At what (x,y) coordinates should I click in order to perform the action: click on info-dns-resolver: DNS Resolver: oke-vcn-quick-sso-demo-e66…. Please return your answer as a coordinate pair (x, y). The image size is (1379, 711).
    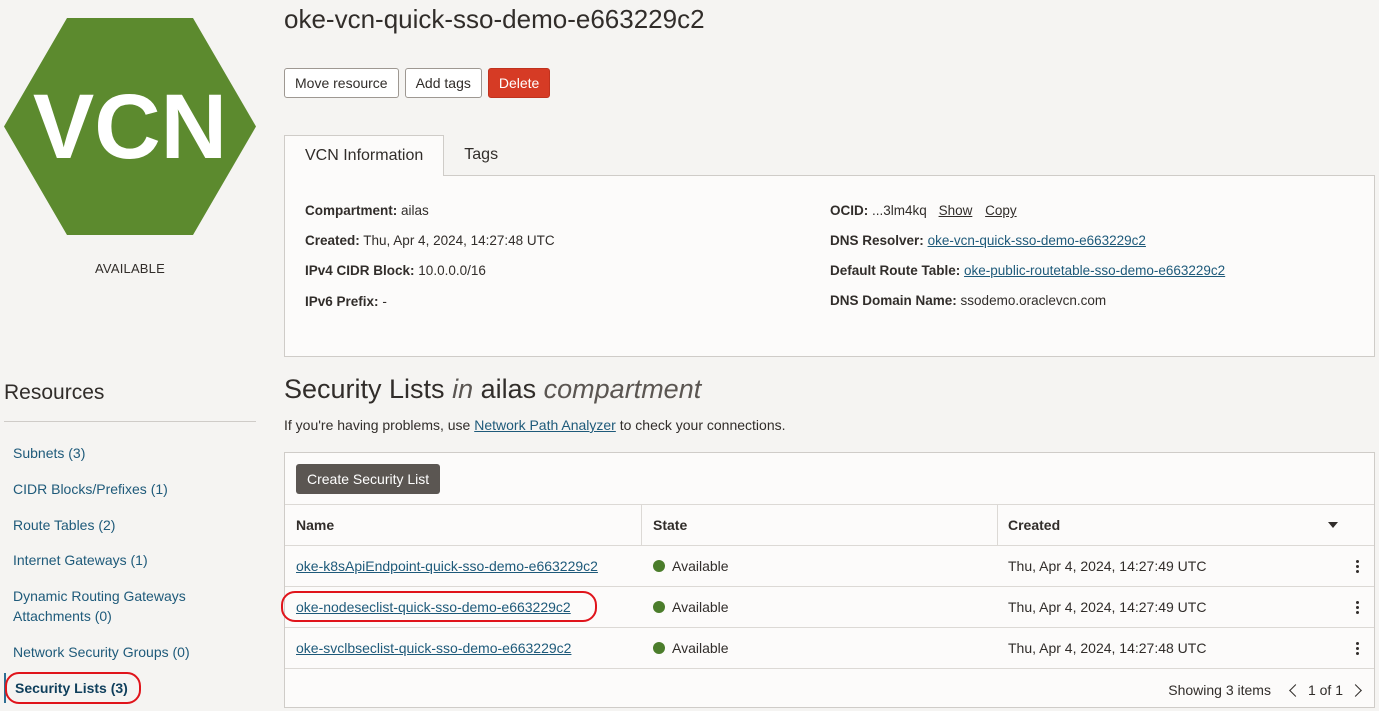
    Looking at the image, I should click on (988, 240).